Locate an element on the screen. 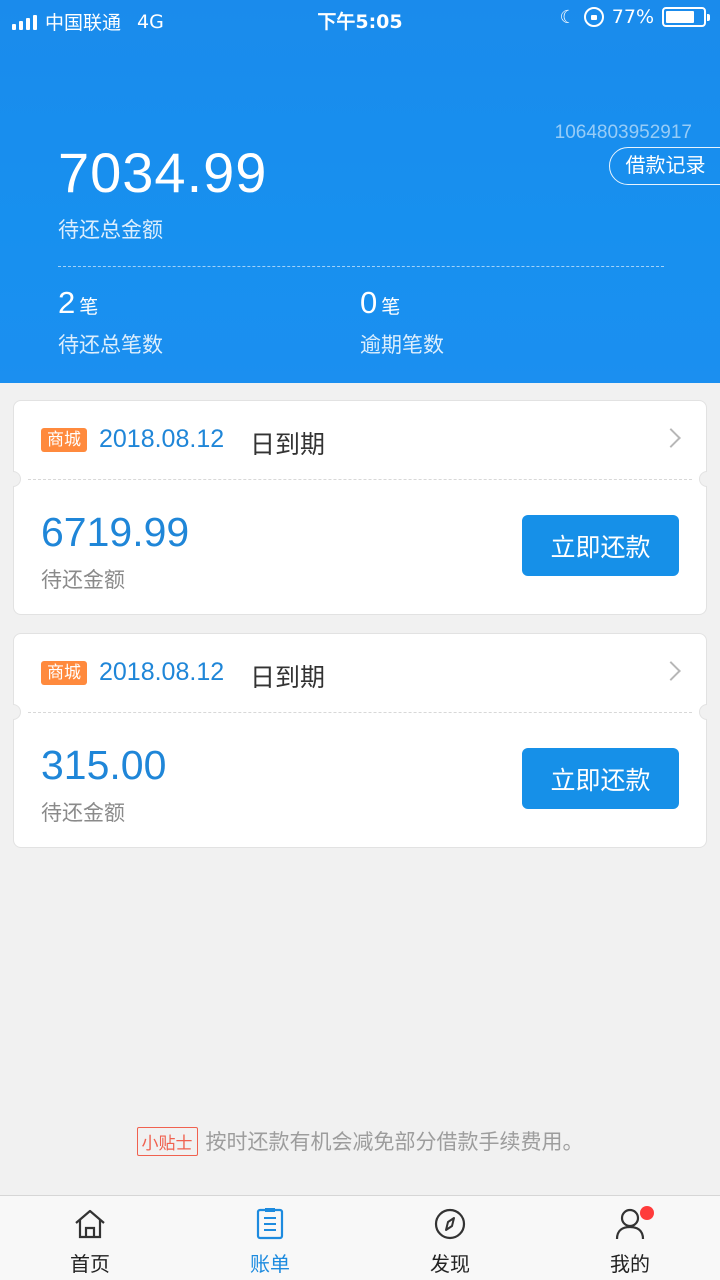 Image resolution: width=720 pixels, height=1280 pixels. battery-icon is located at coordinates (686, 17).